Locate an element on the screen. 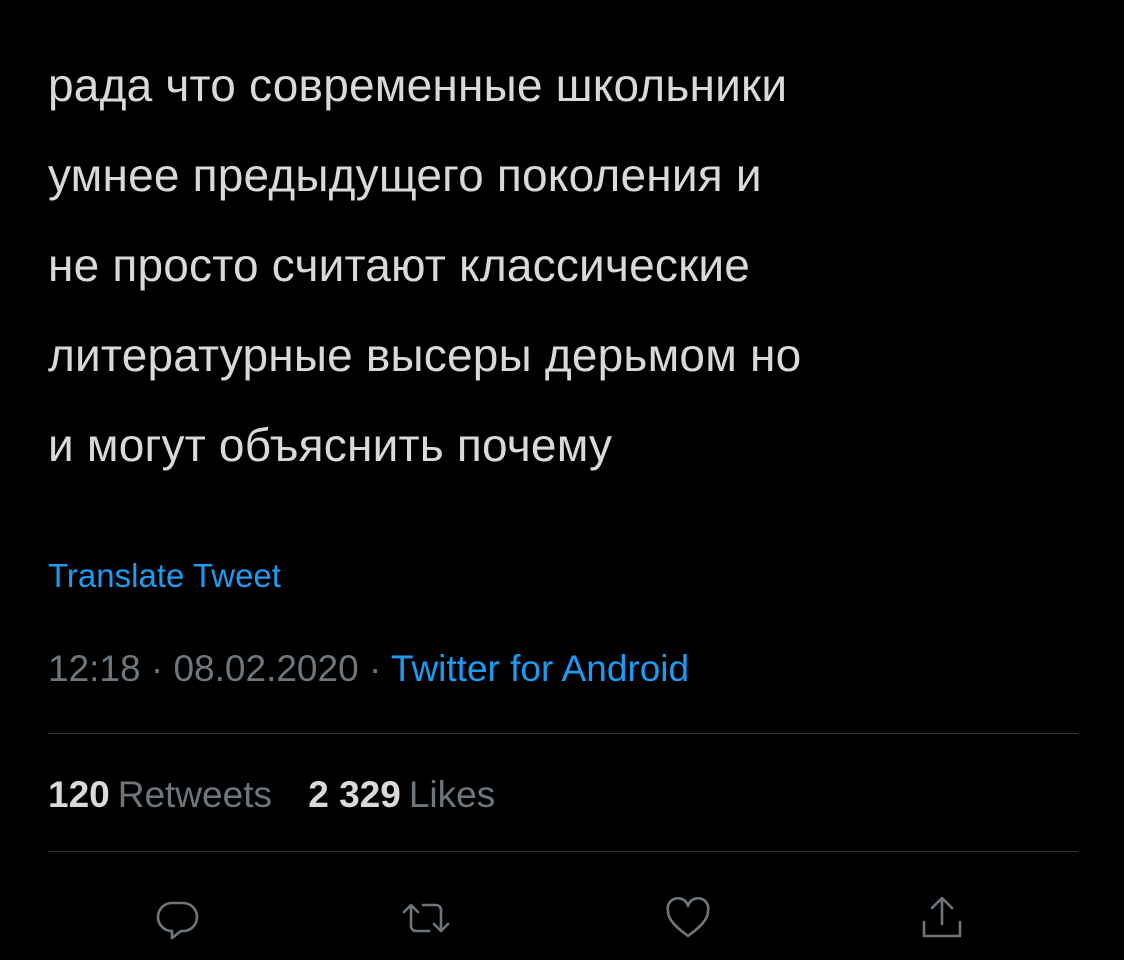  retweet-icon is located at coordinates (426, 918).